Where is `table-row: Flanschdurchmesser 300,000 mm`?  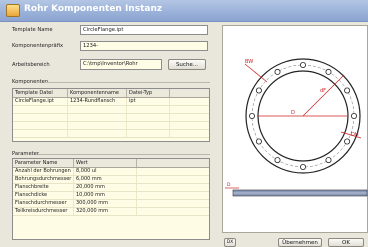 table-row: Flanschdurchmesser 300,000 mm is located at coordinates (111, 204).